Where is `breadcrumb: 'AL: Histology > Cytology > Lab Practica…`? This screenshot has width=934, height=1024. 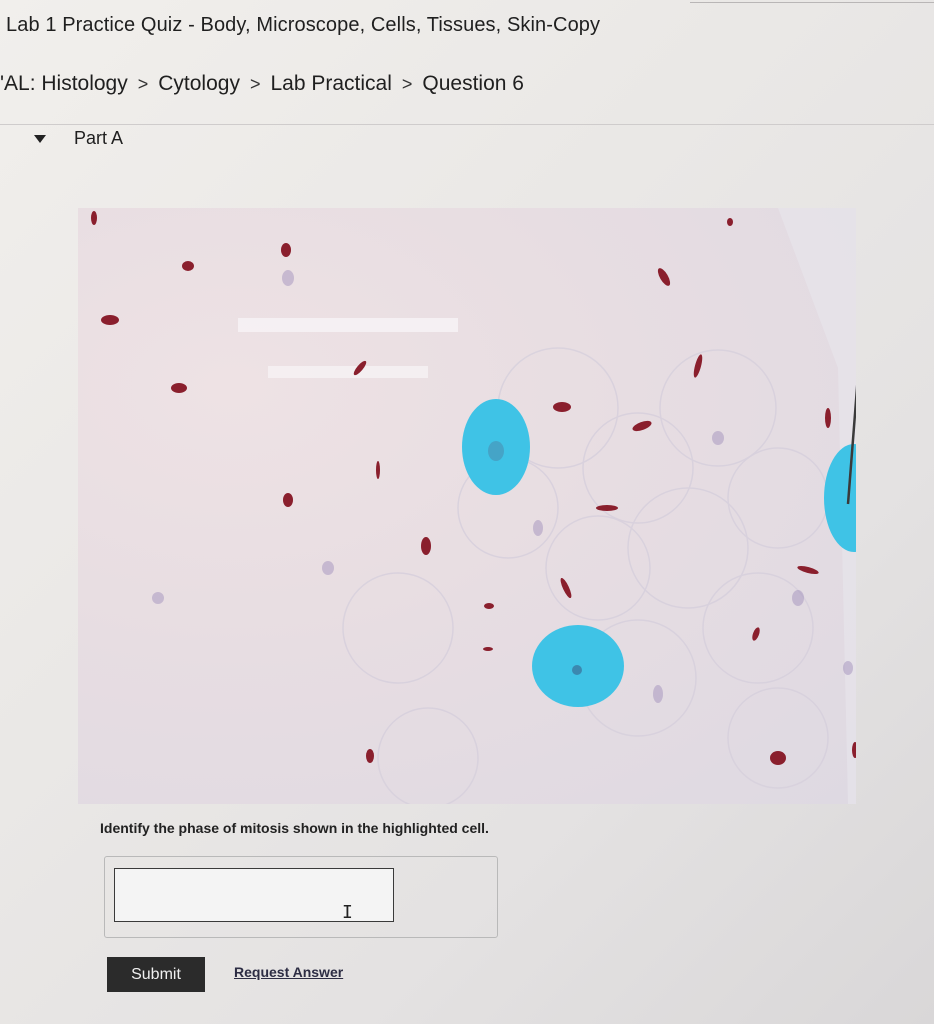
breadcrumb: 'AL: Histology > Cytology > Lab Practica… is located at coordinates (262, 84).